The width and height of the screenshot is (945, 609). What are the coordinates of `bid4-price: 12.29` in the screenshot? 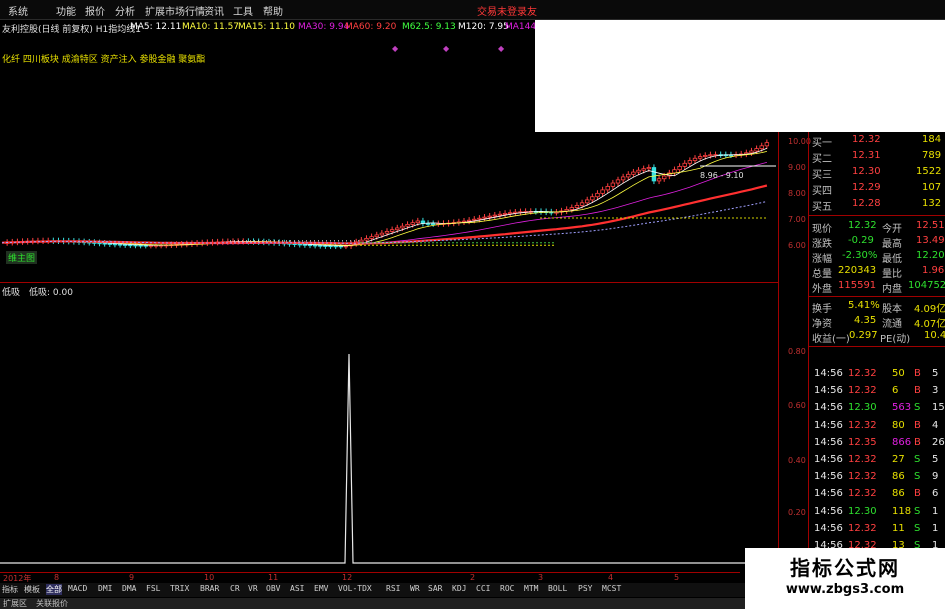 It's located at (866, 187).